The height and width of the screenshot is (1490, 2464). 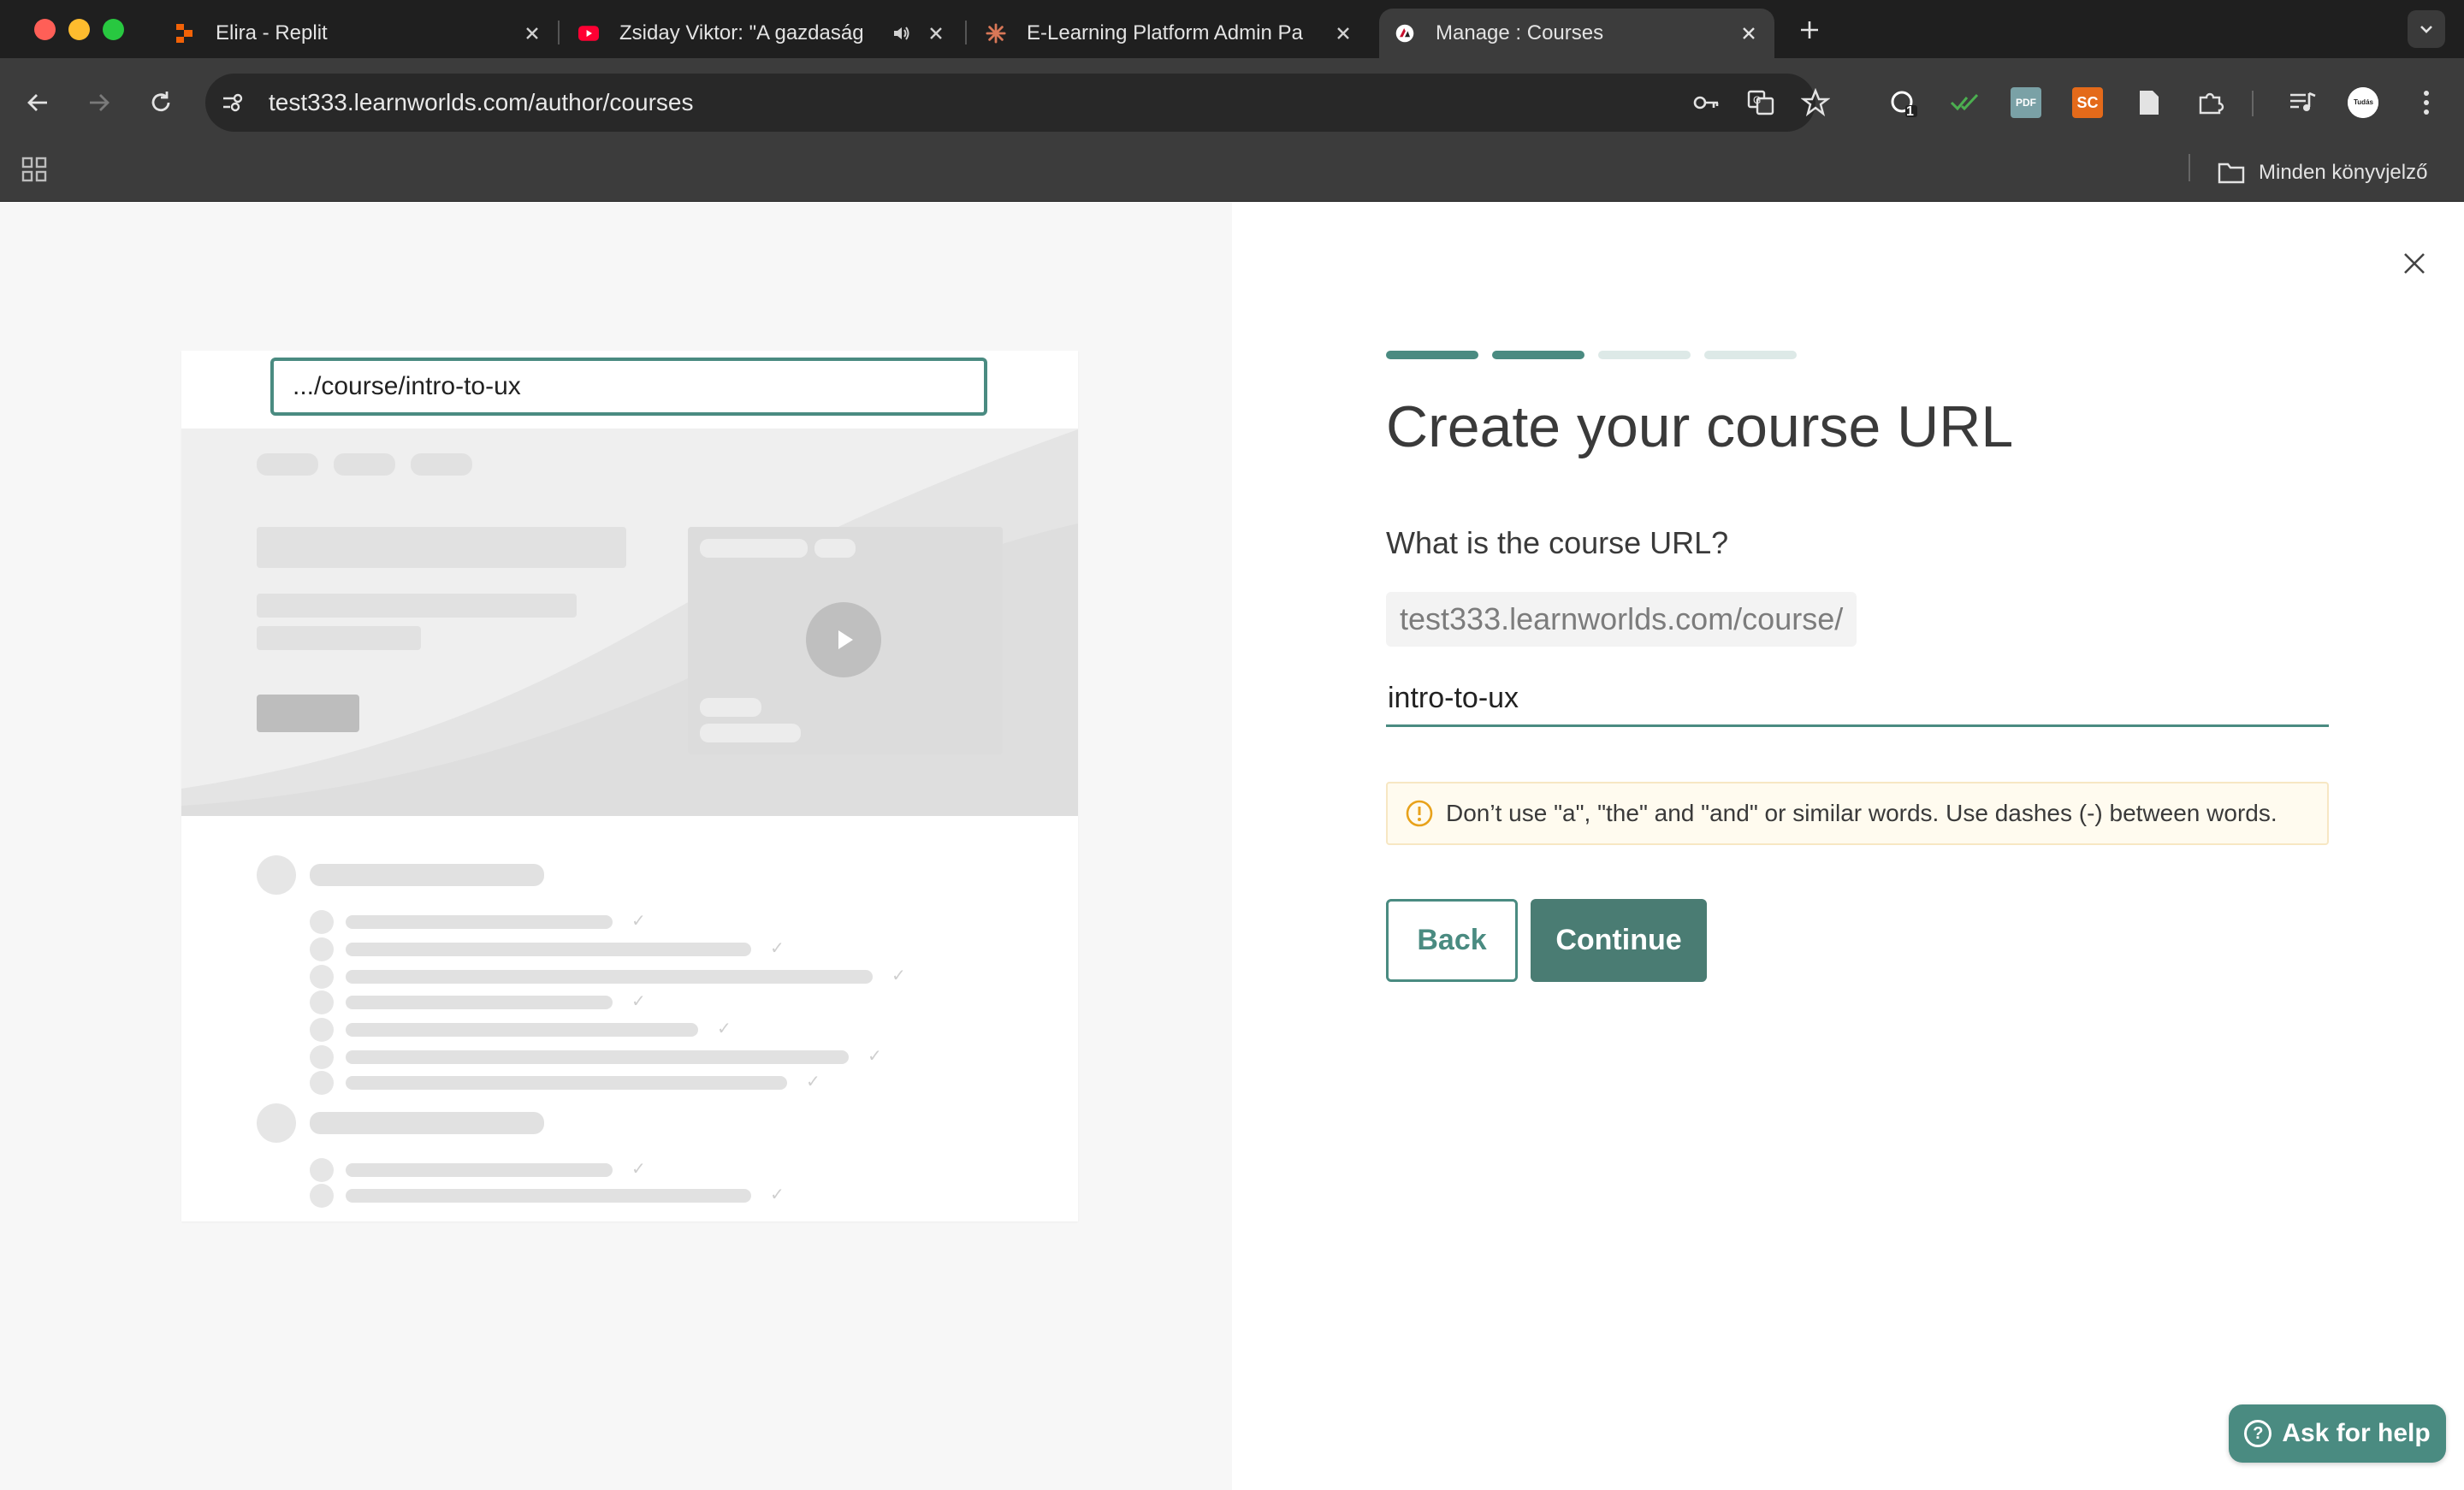 I want to click on window-minimize-button, so click(x=79, y=29).